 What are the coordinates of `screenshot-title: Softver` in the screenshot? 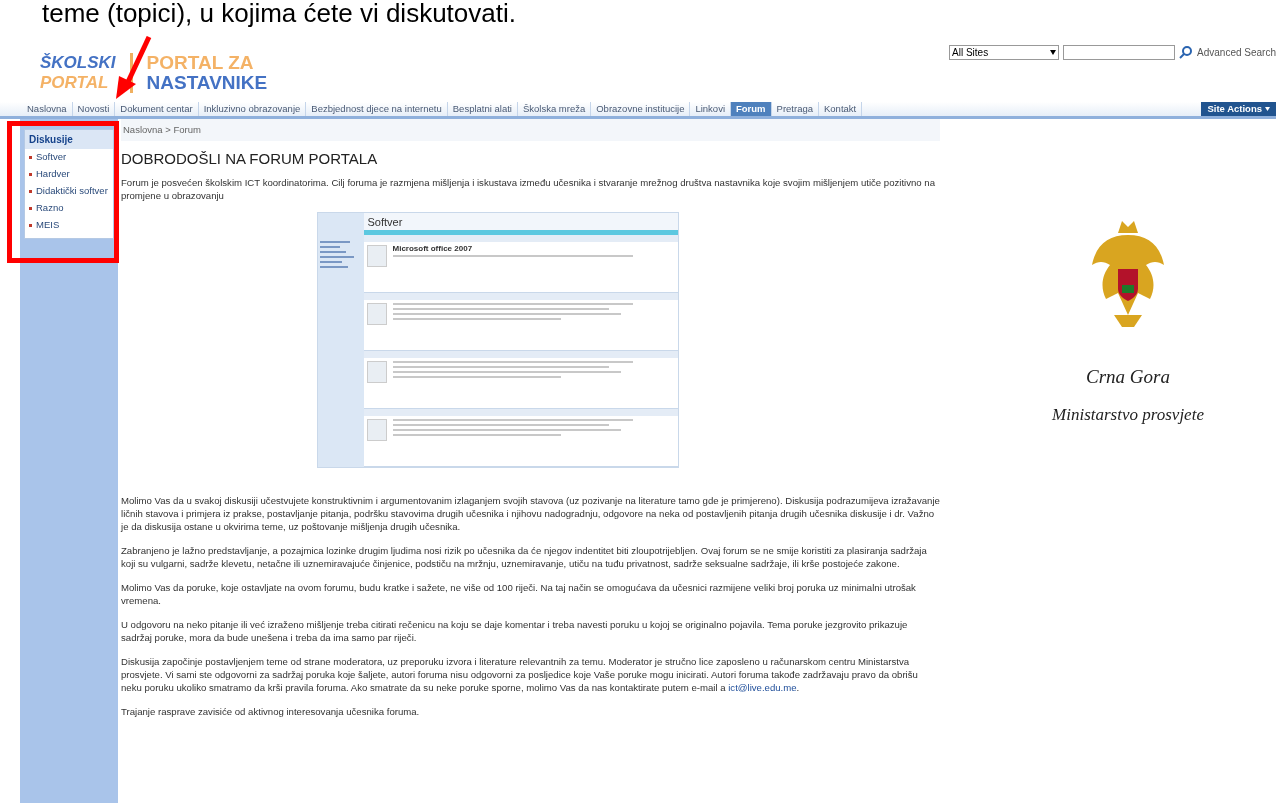 It's located at (385, 223).